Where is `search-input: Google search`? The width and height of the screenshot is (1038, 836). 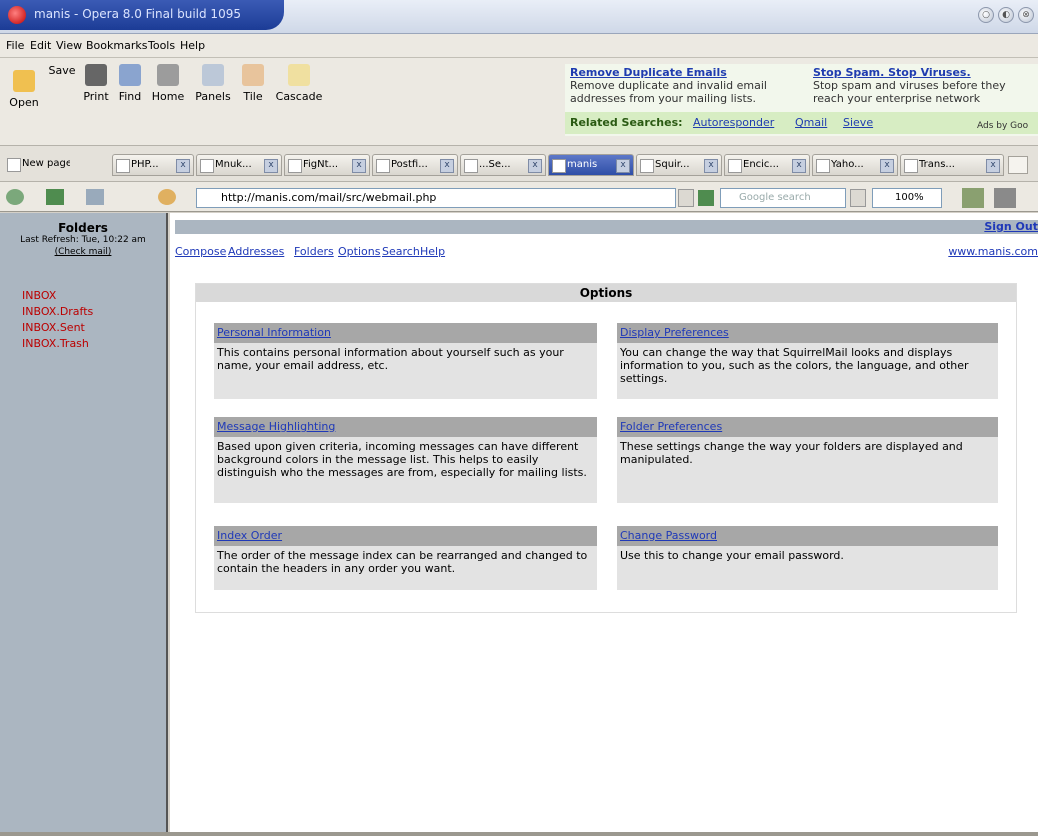
search-input: Google search is located at coordinates (783, 198).